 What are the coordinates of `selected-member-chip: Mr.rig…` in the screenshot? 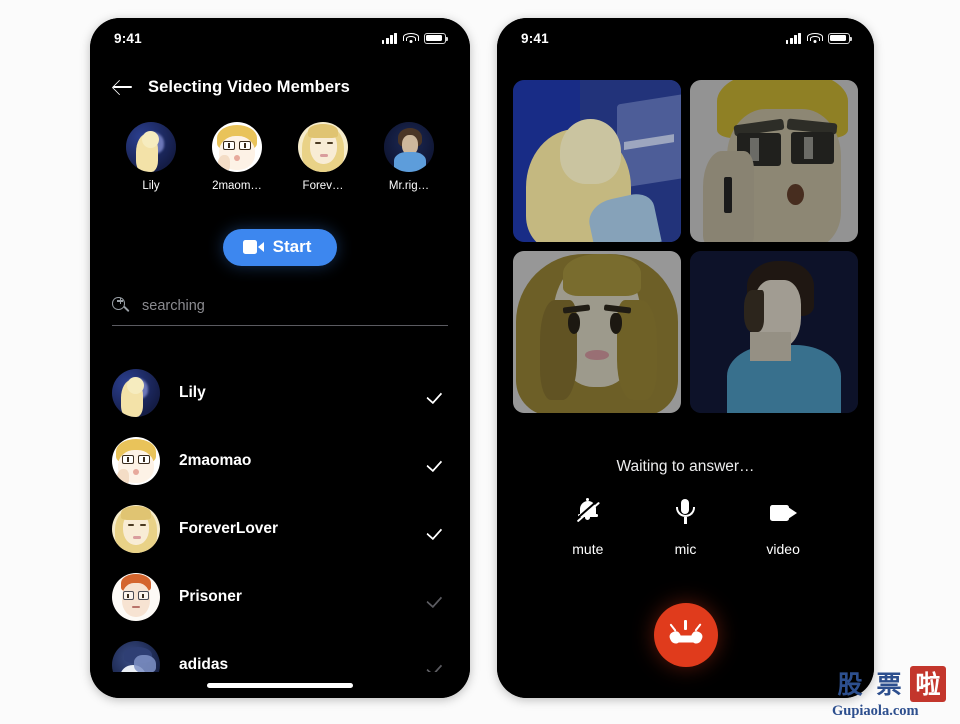 It's located at (409, 157).